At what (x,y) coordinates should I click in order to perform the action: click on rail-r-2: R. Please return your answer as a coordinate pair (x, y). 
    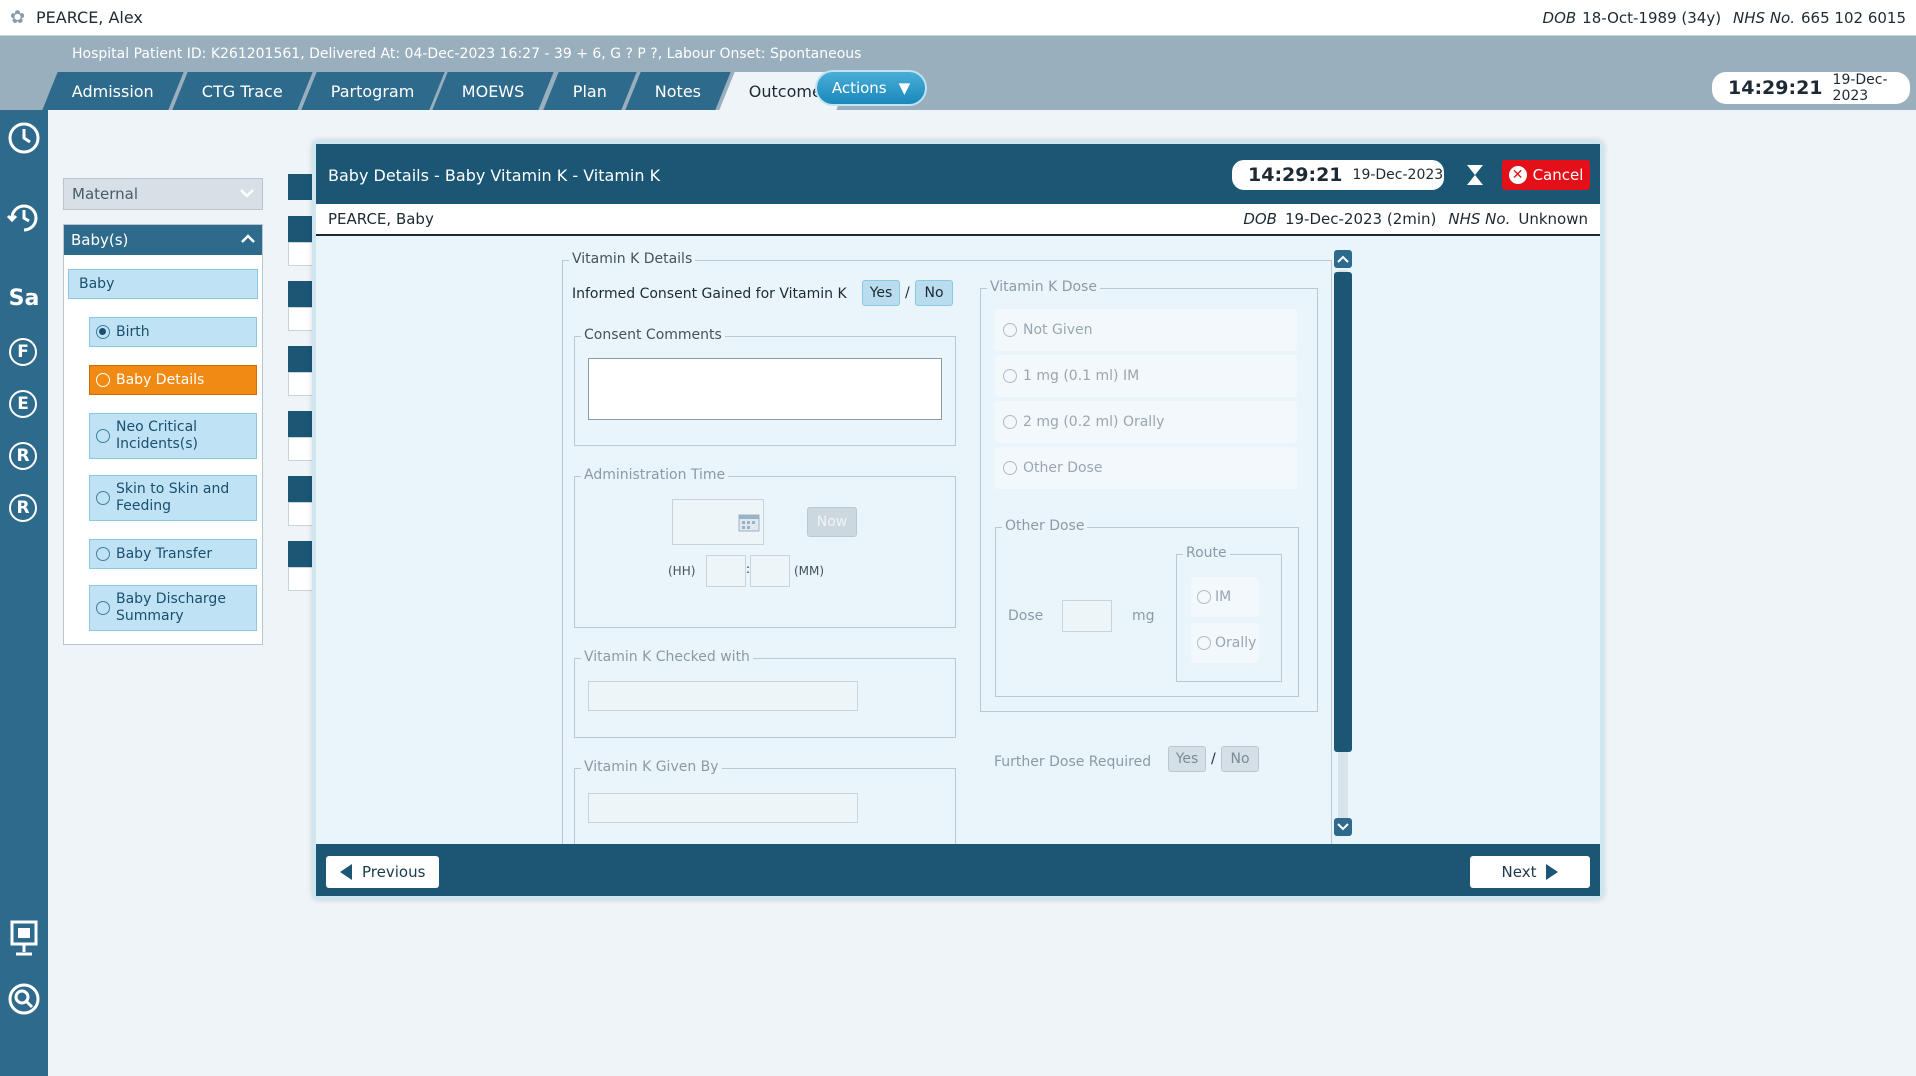
    Looking at the image, I should click on (23, 508).